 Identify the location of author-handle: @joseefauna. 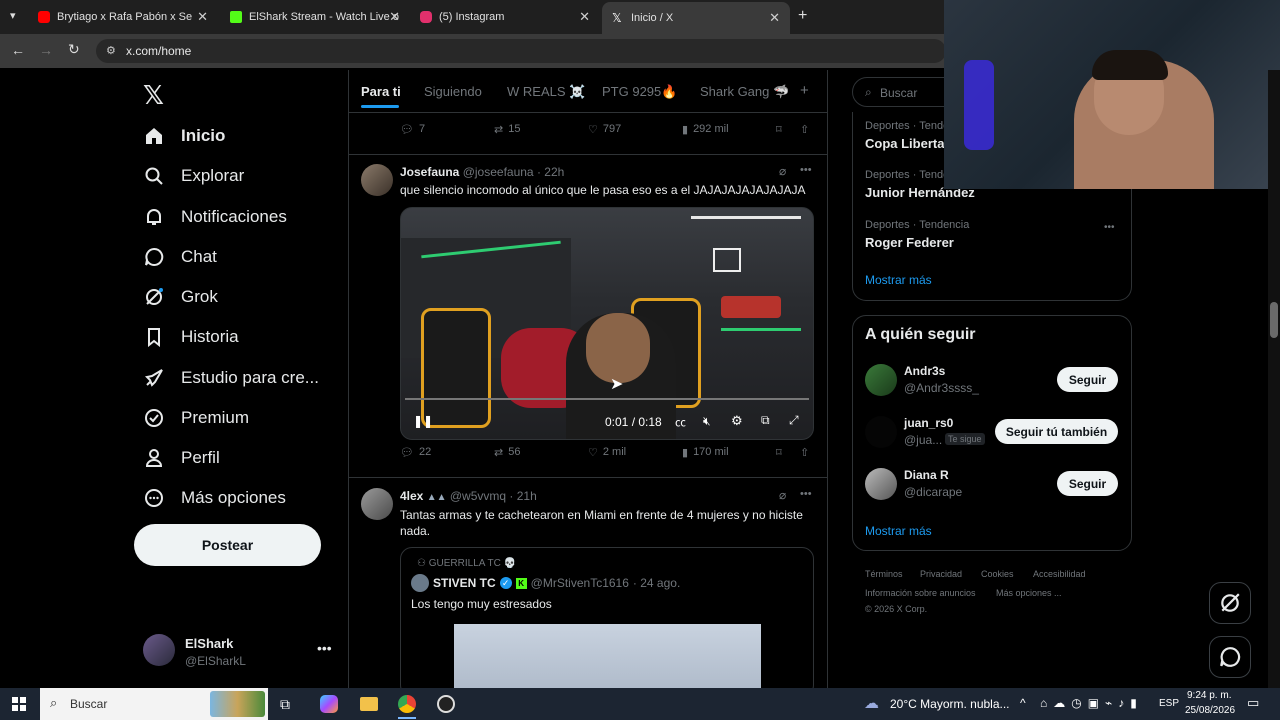
(498, 172).